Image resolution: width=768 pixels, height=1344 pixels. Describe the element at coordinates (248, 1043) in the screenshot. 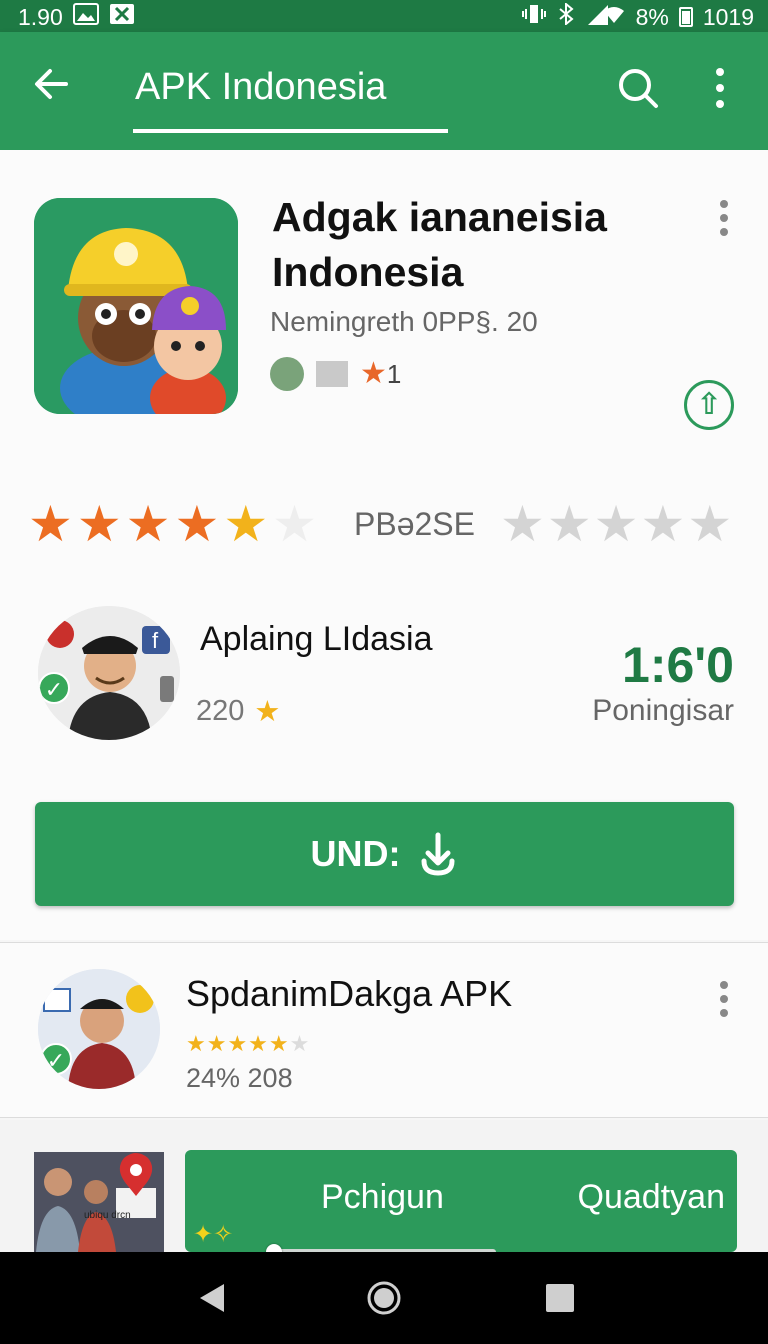

I see `list-item-stars: ★★★★★★` at that location.